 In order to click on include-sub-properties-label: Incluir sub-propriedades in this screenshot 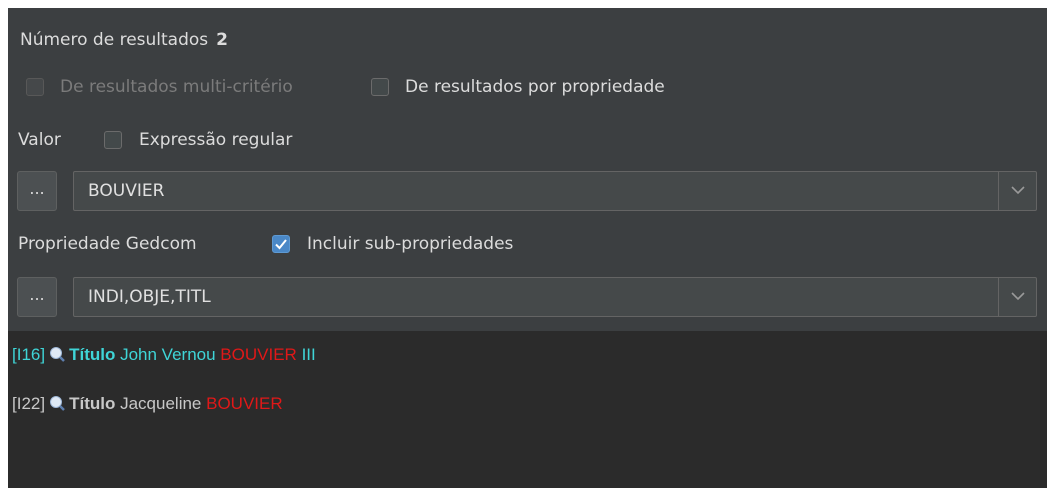, I will do `click(410, 244)`.